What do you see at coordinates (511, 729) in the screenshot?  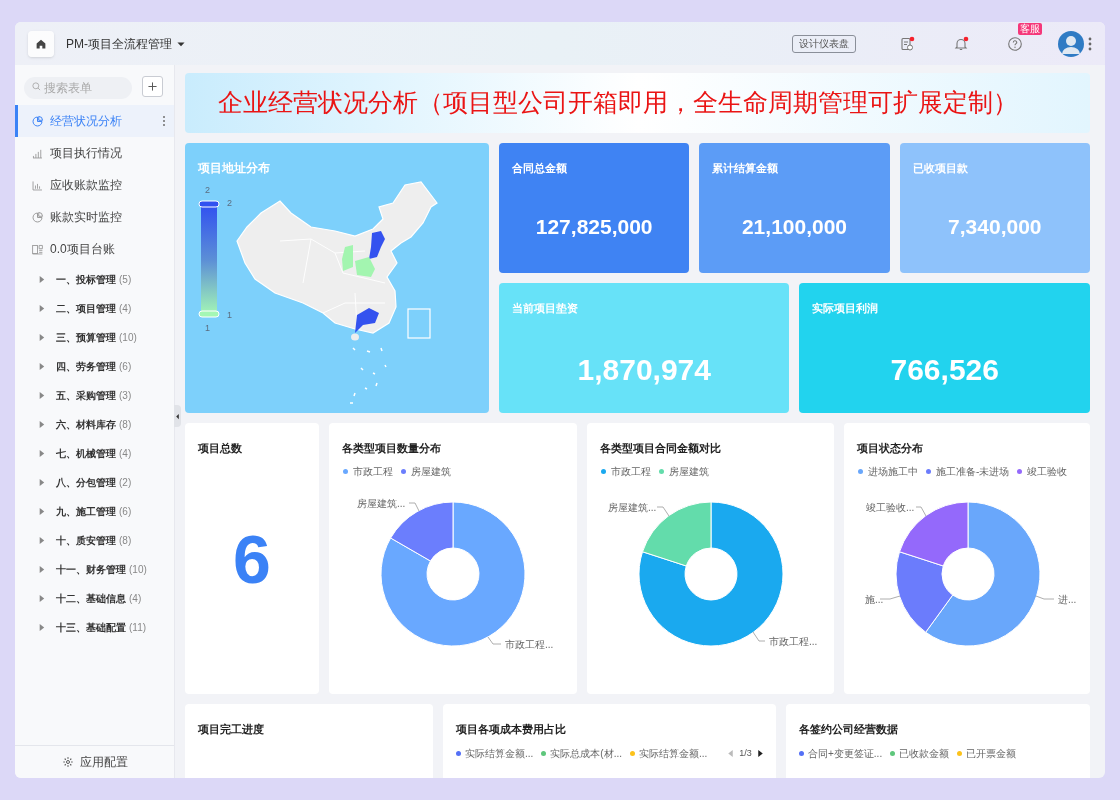 I see `card-title: 项目各项成本费用占比` at bounding box center [511, 729].